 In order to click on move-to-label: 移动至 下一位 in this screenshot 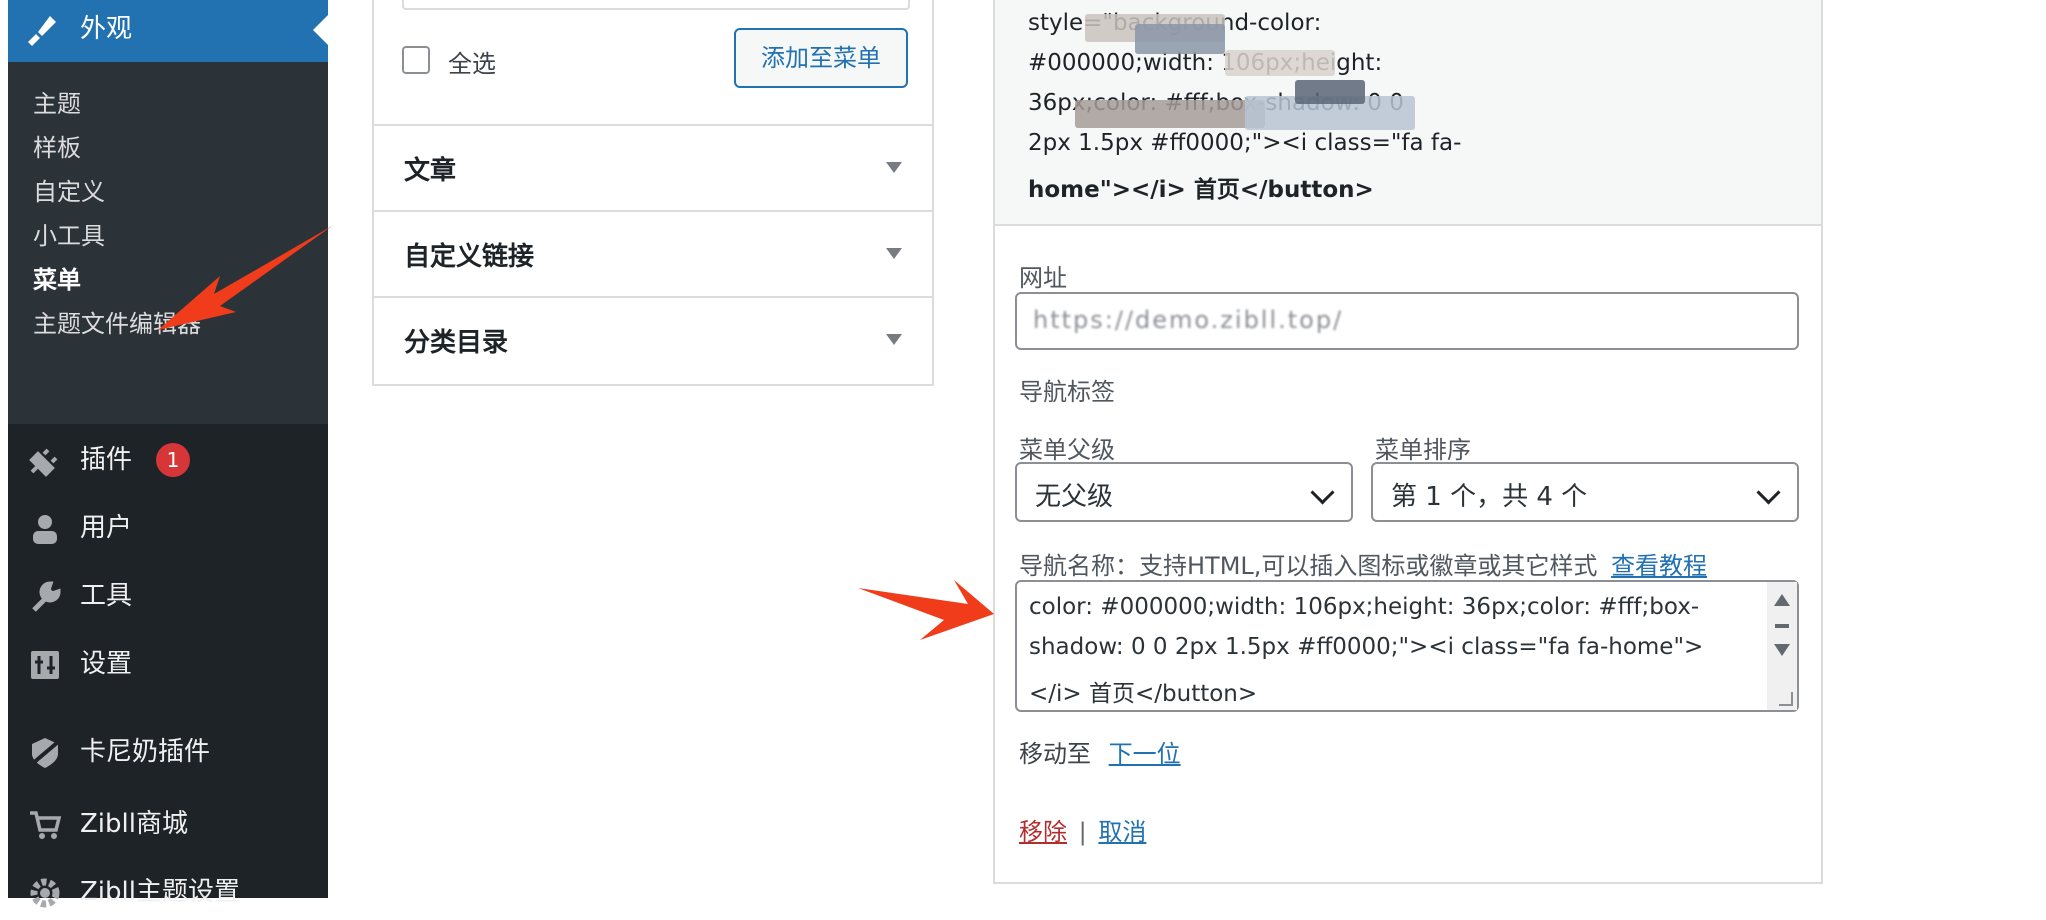, I will do `click(1100, 751)`.